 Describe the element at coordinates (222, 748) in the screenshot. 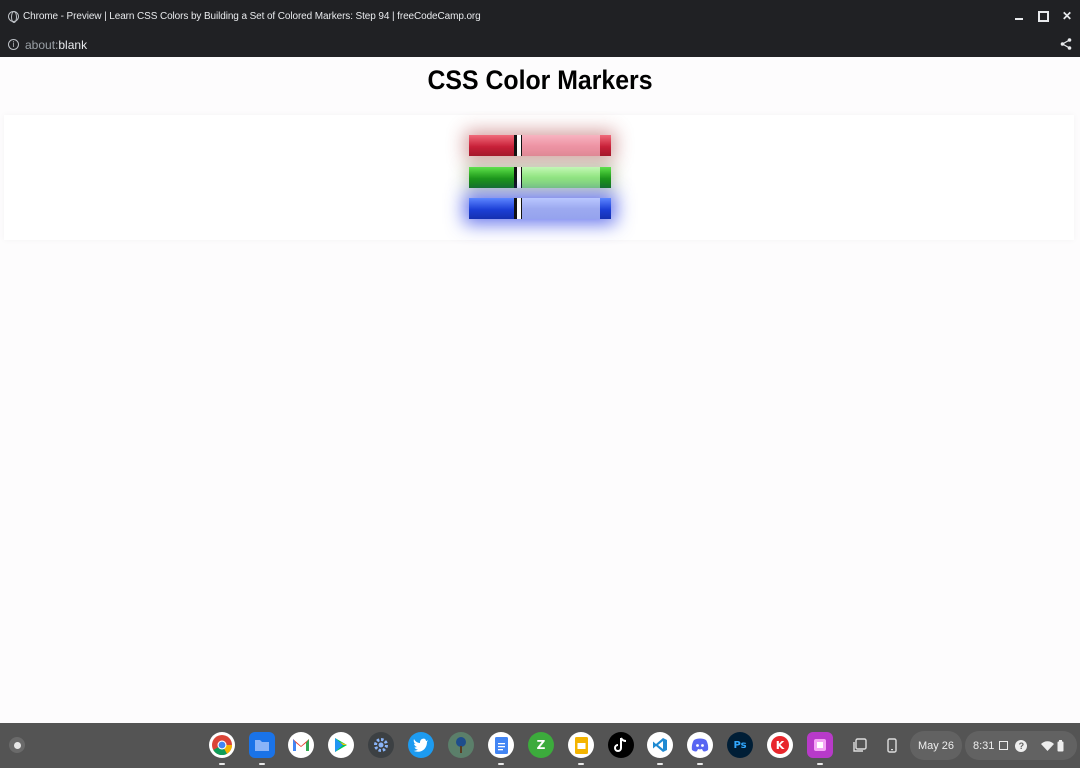

I see `chrome-icon` at that location.